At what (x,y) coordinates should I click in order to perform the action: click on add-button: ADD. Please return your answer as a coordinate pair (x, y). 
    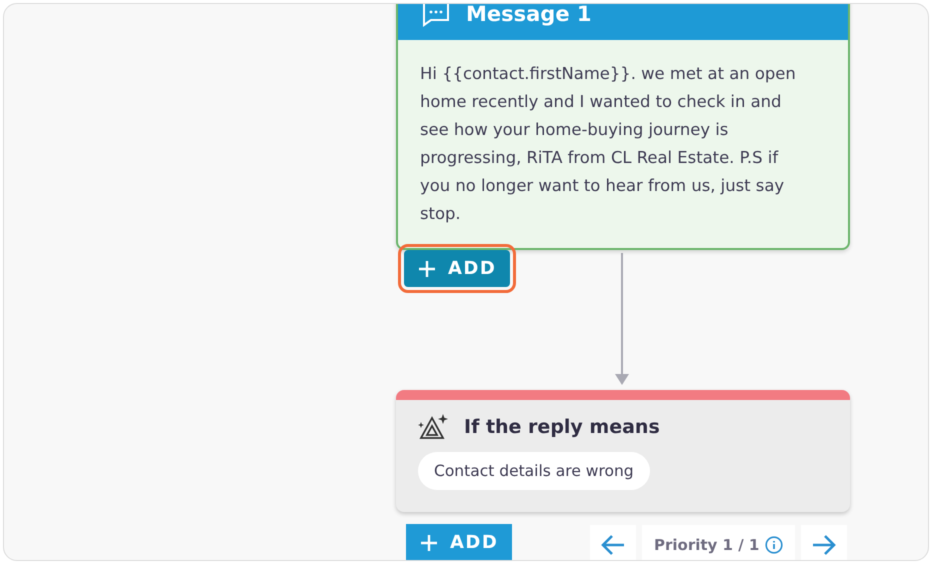
    Looking at the image, I should click on (457, 268).